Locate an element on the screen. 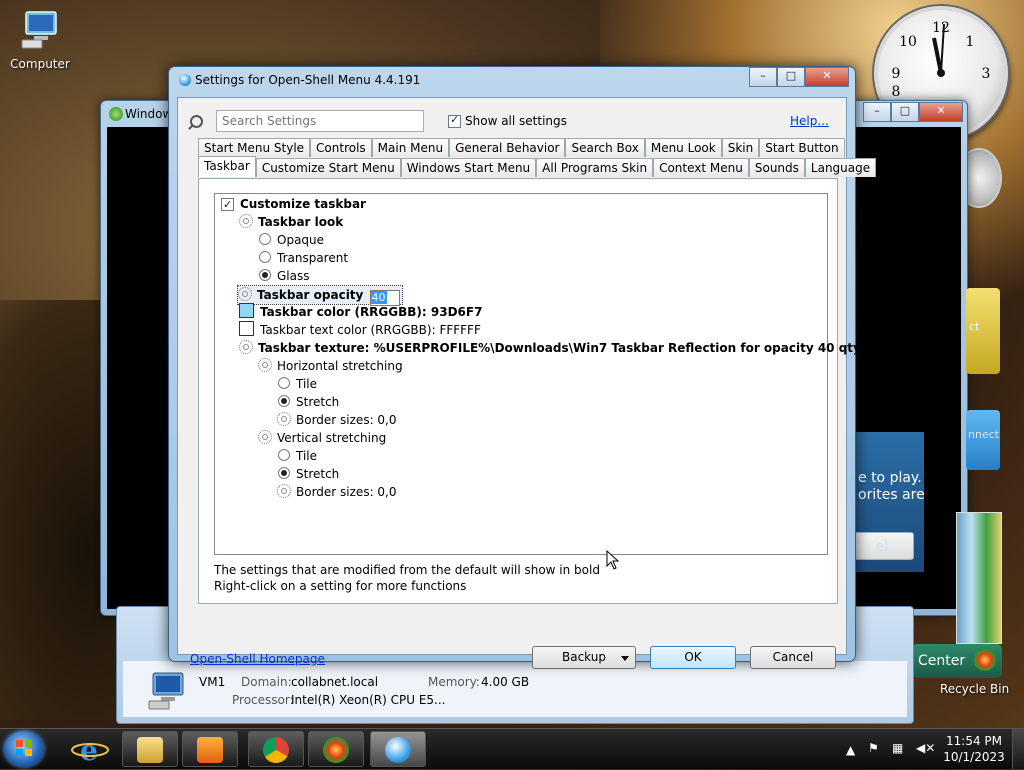 The width and height of the screenshot is (1024, 770). media-center-tile: Center is located at coordinates (957, 661).